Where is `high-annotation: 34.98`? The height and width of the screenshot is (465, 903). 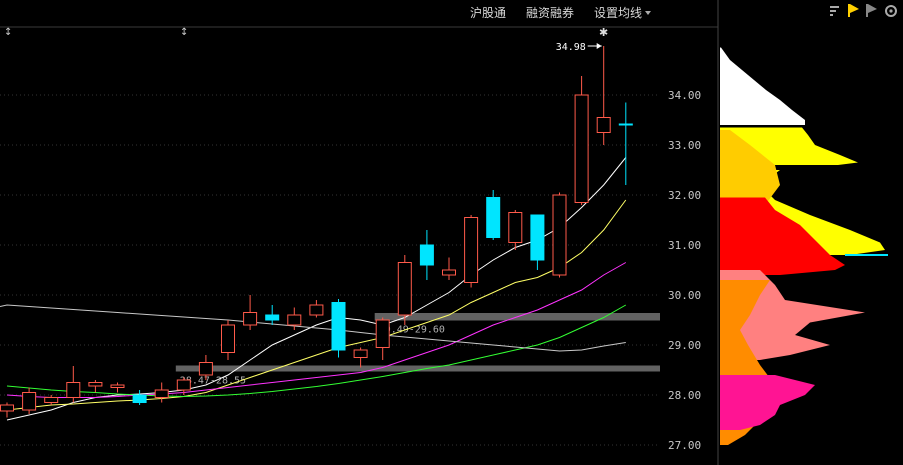
high-annotation: 34.98 is located at coordinates (579, 47).